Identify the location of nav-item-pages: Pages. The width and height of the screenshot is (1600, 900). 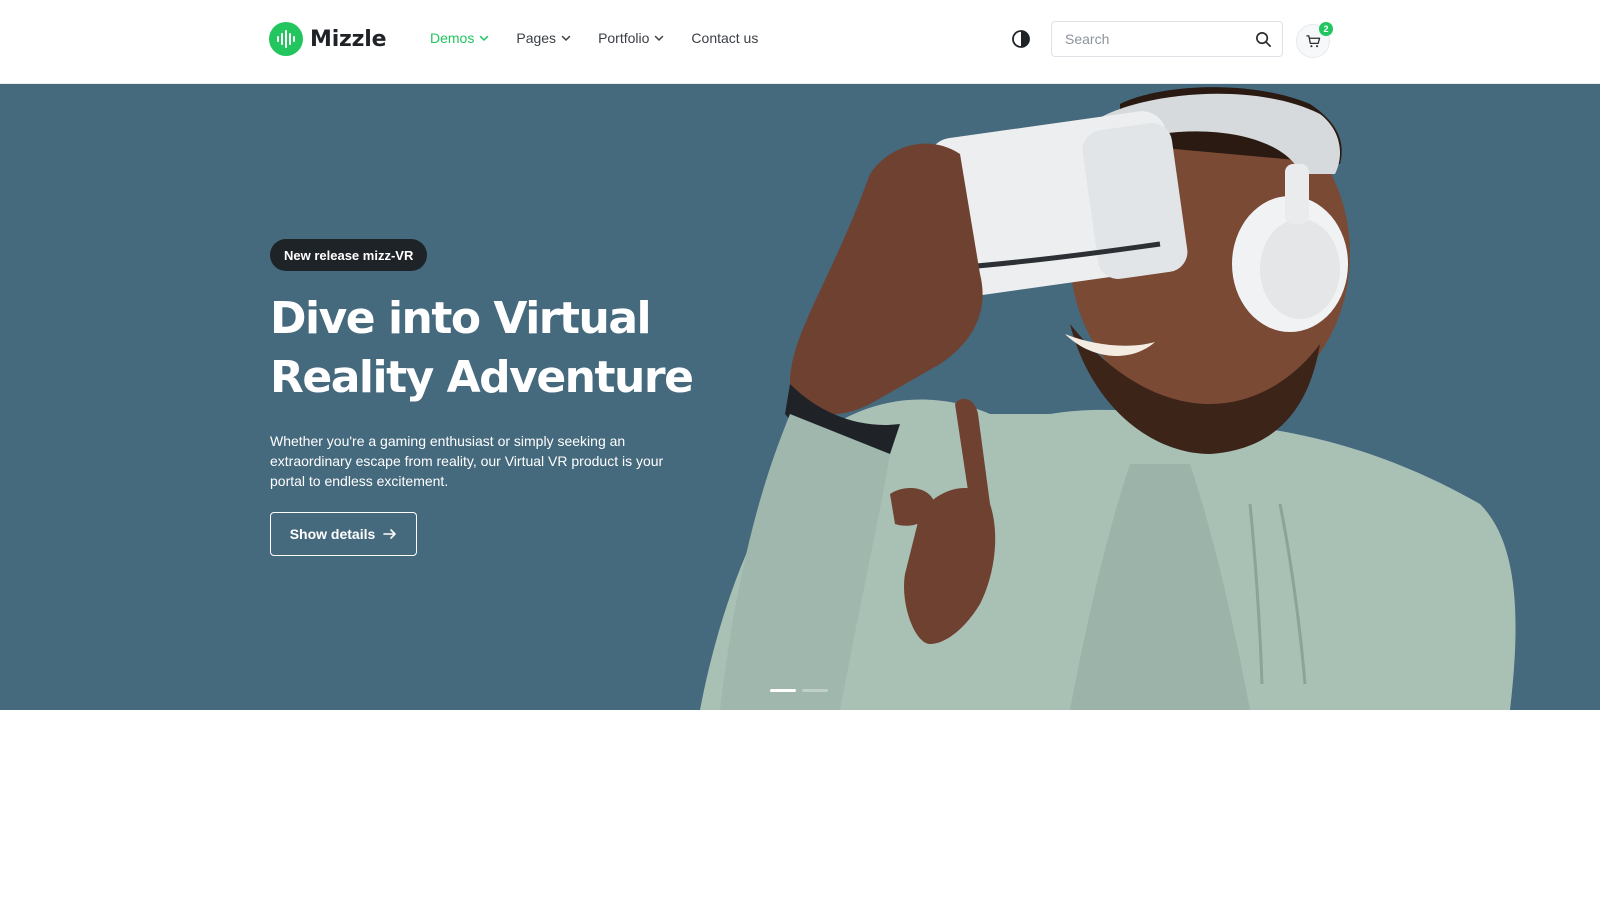
(544, 38).